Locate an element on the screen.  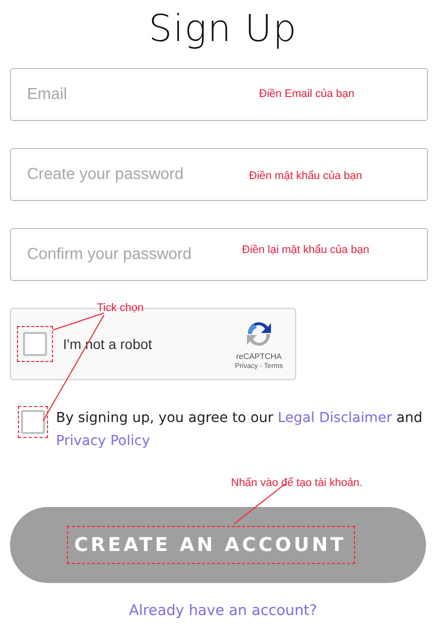
page-title: Sign Up is located at coordinates (223, 29).